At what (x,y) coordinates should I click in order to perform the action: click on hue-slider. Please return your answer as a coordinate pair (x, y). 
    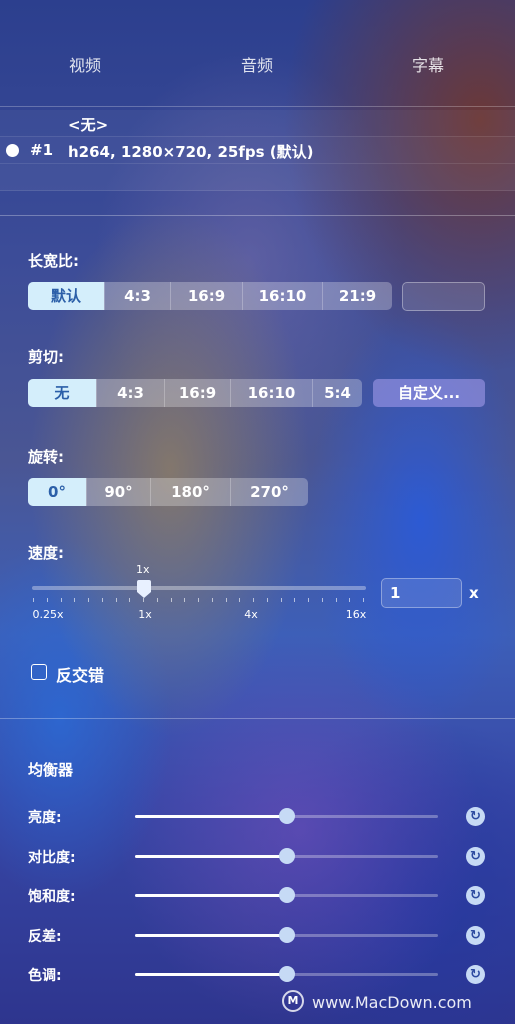
    Looking at the image, I should click on (286, 974).